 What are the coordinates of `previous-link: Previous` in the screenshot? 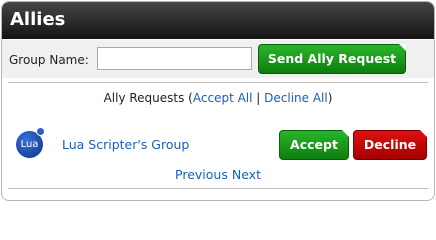 It's located at (201, 174).